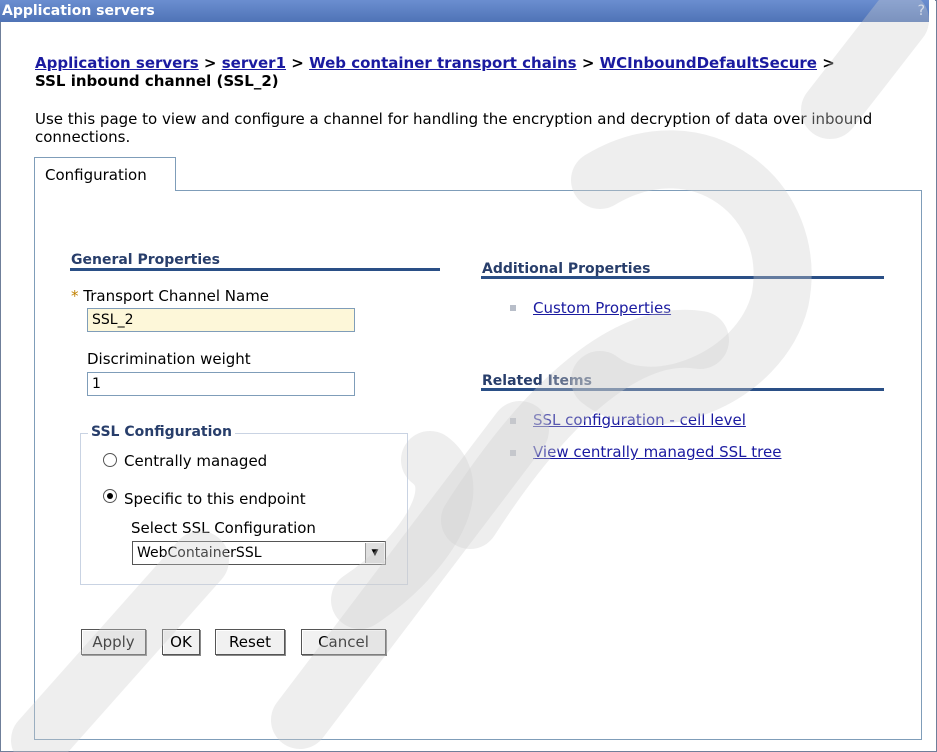 The height and width of the screenshot is (752, 937). I want to click on window-title: Application servers, so click(78, 11).